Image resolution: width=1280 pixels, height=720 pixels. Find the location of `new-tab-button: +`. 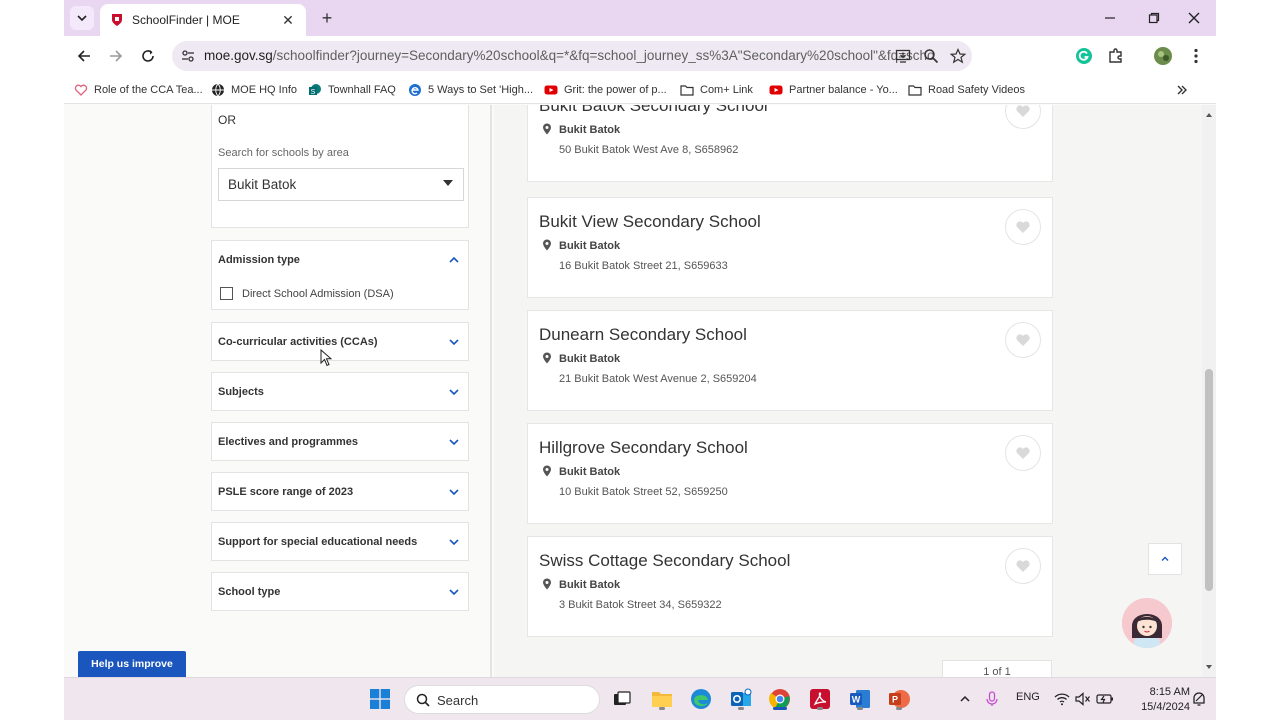

new-tab-button: + is located at coordinates (327, 18).